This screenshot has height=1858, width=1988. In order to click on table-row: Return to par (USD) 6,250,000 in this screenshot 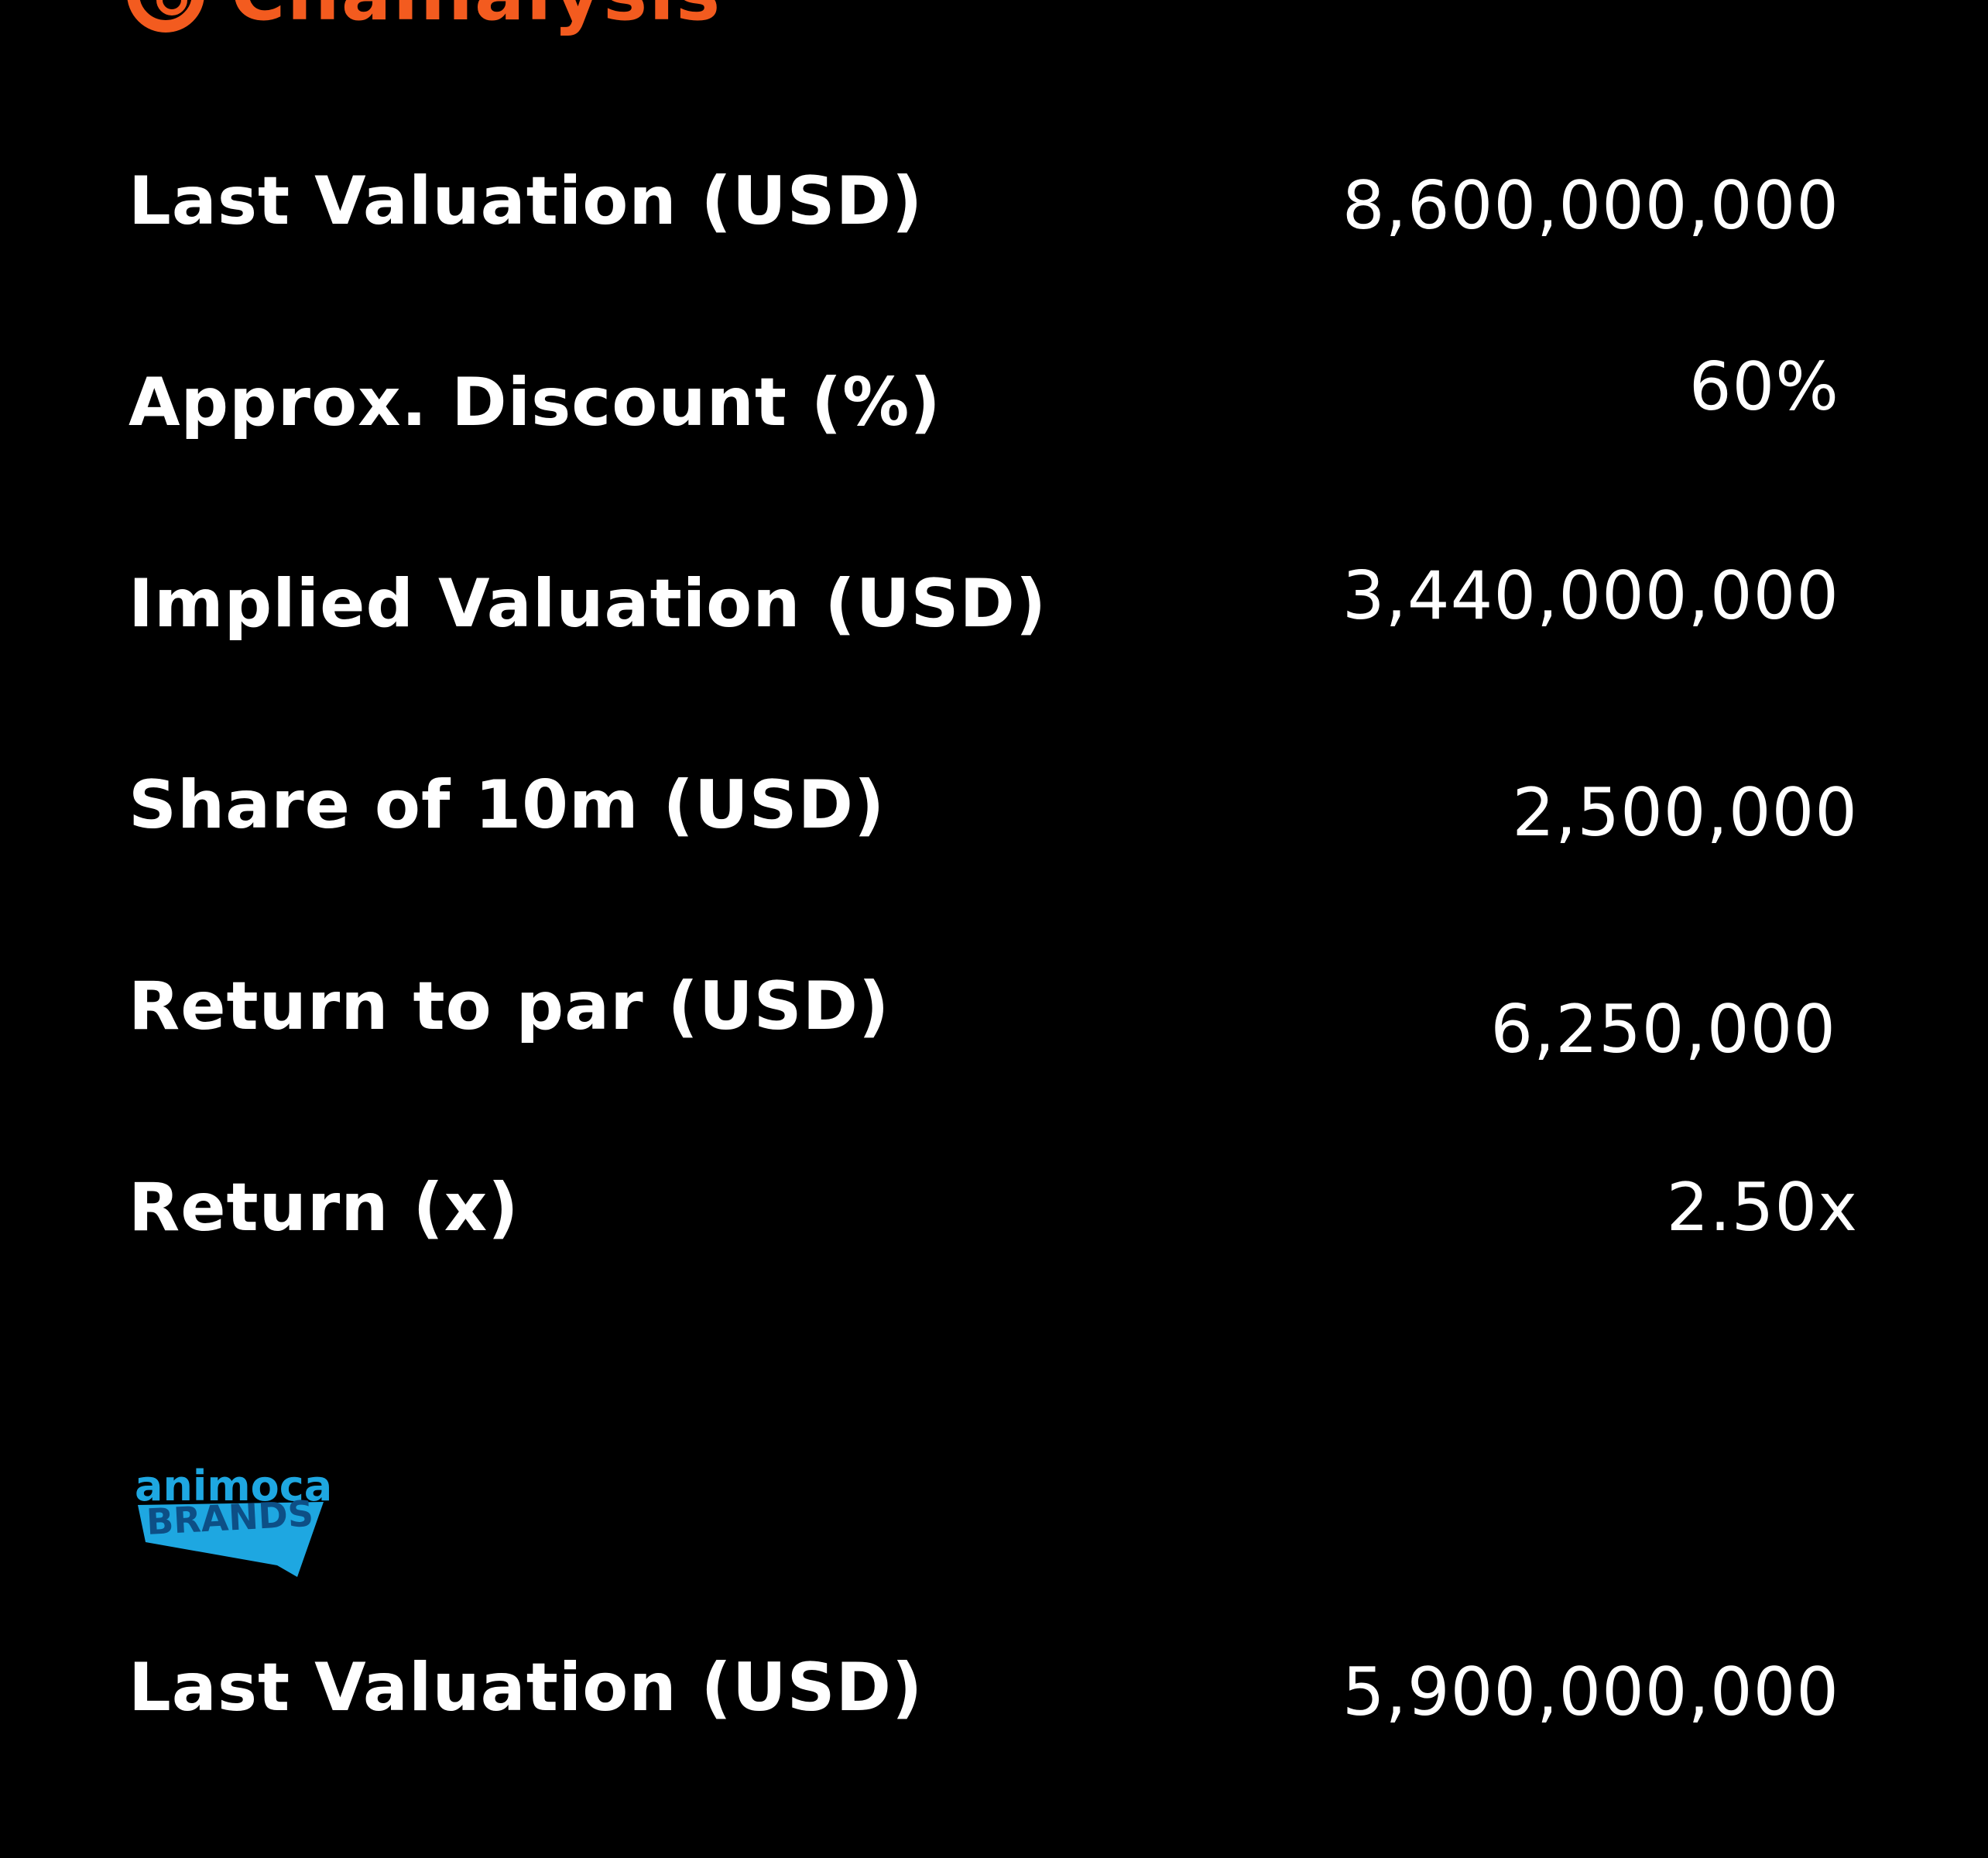, I will do `click(994, 1014)`.